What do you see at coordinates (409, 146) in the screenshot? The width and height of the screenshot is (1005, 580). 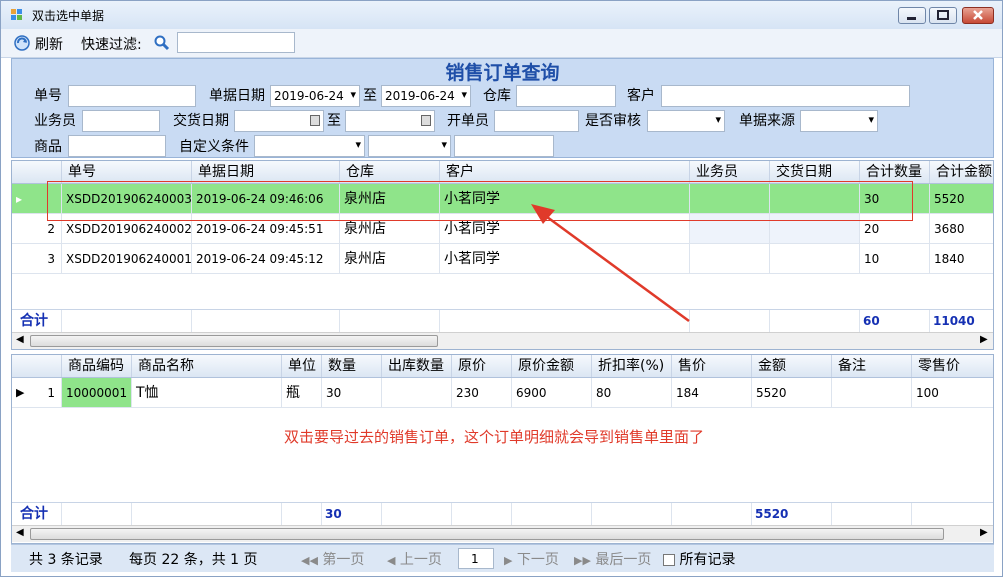 I see `custom-operator-select` at bounding box center [409, 146].